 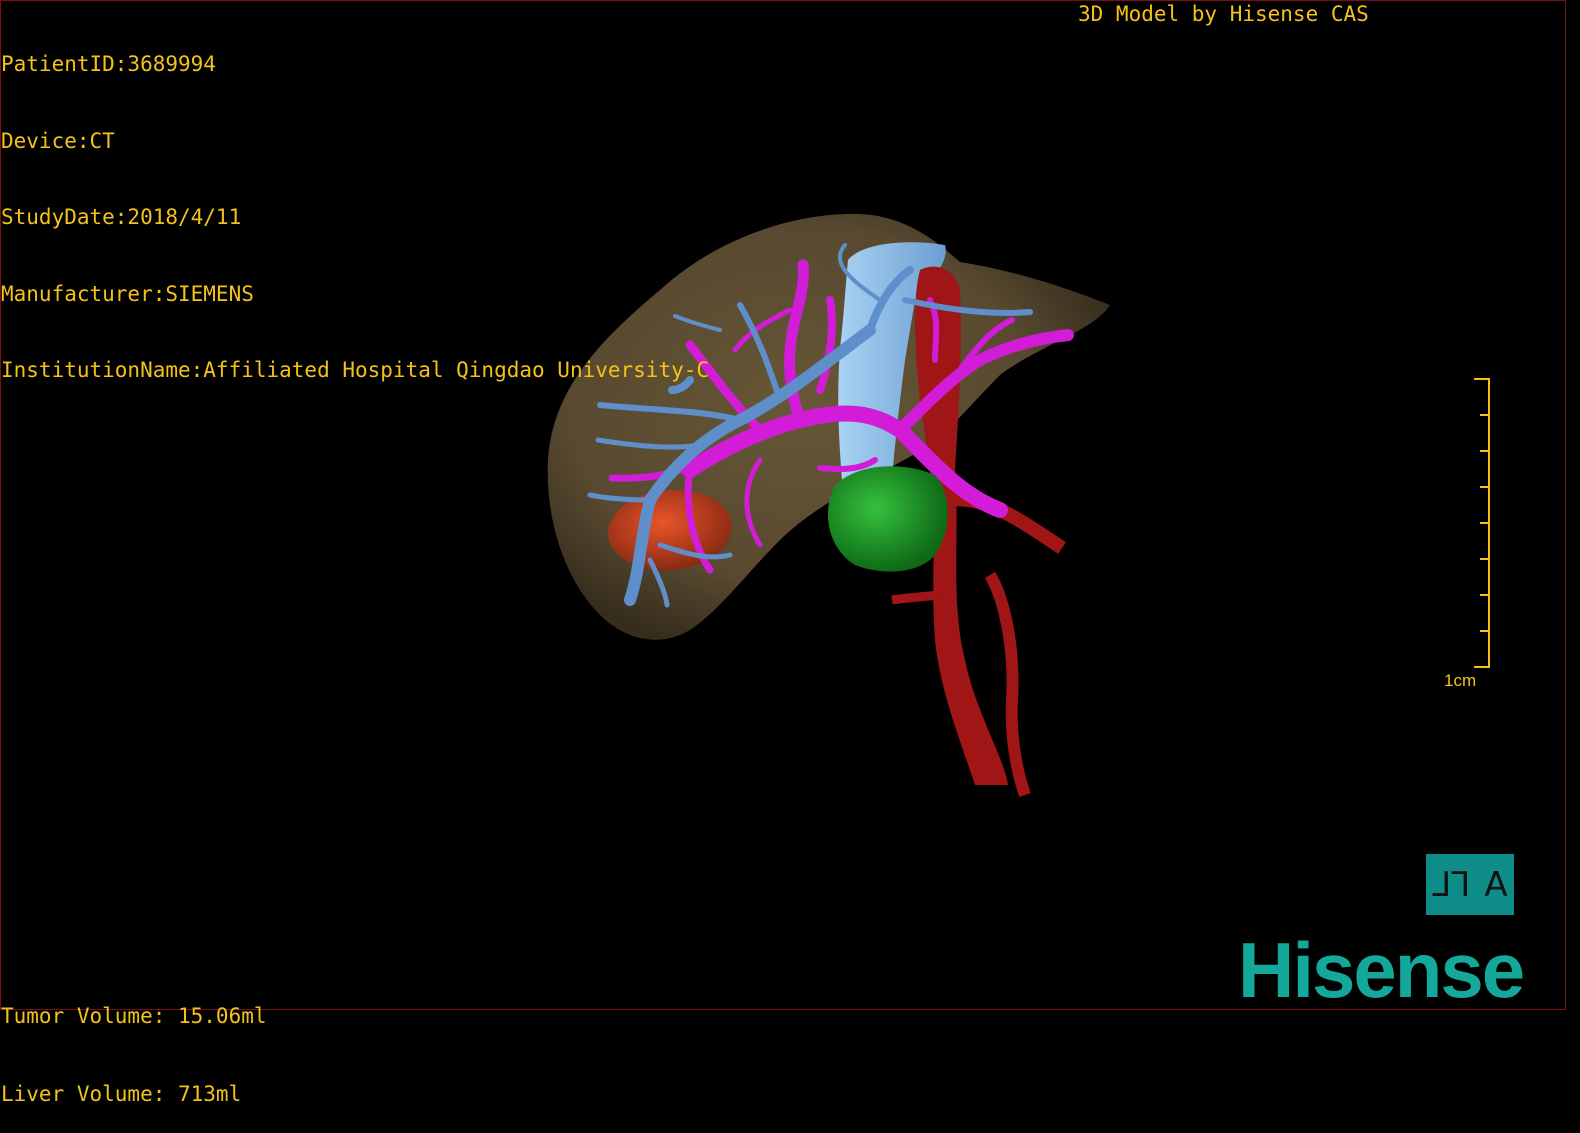 What do you see at coordinates (121, 217) in the screenshot?
I see `study-date: StudyDate:2018/4/11` at bounding box center [121, 217].